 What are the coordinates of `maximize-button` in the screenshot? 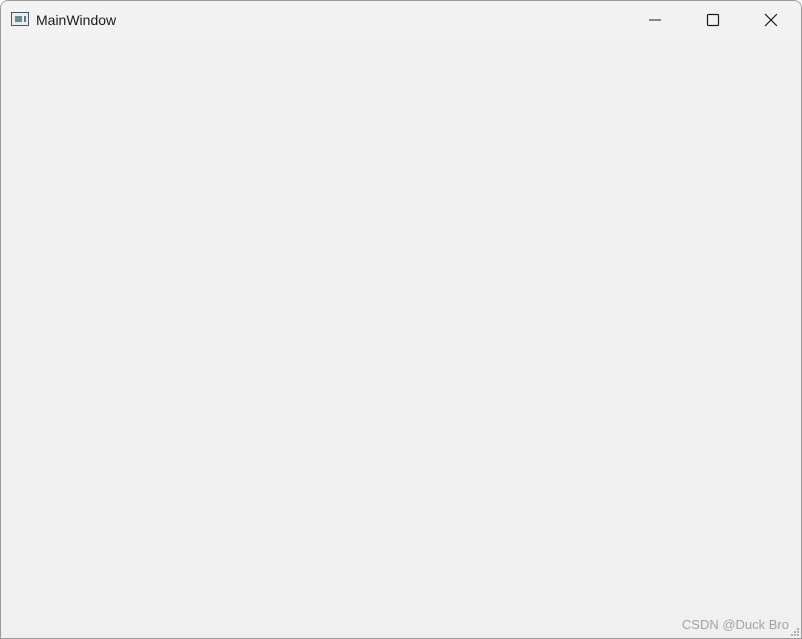 It's located at (713, 20).